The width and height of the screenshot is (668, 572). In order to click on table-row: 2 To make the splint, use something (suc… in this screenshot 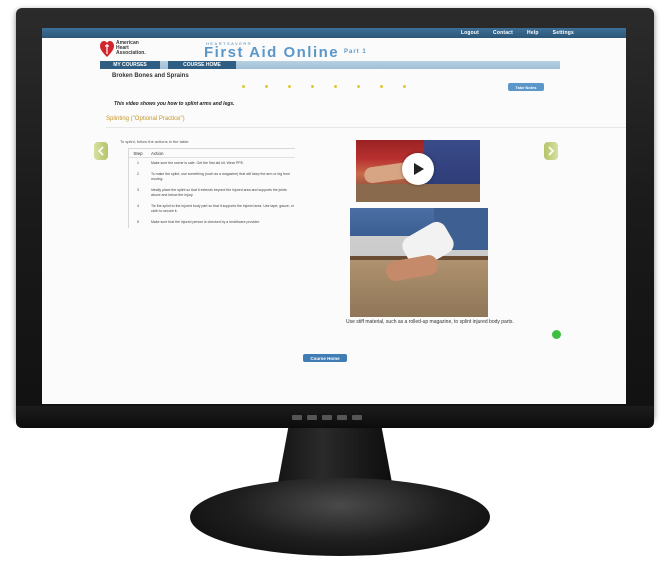, I will do `click(212, 177)`.